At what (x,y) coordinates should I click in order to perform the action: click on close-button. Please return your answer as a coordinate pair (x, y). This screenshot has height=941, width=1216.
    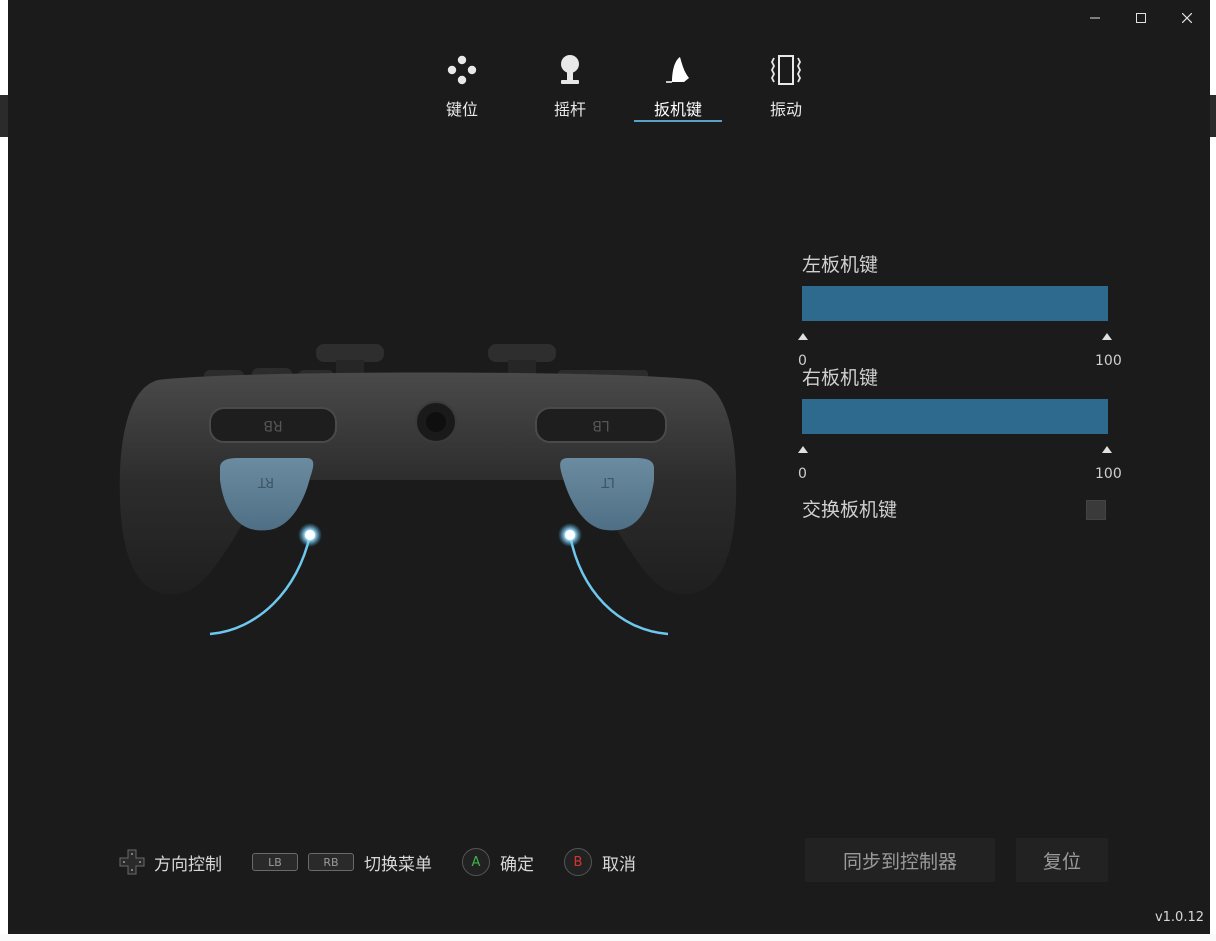
    Looking at the image, I should click on (1187, 18).